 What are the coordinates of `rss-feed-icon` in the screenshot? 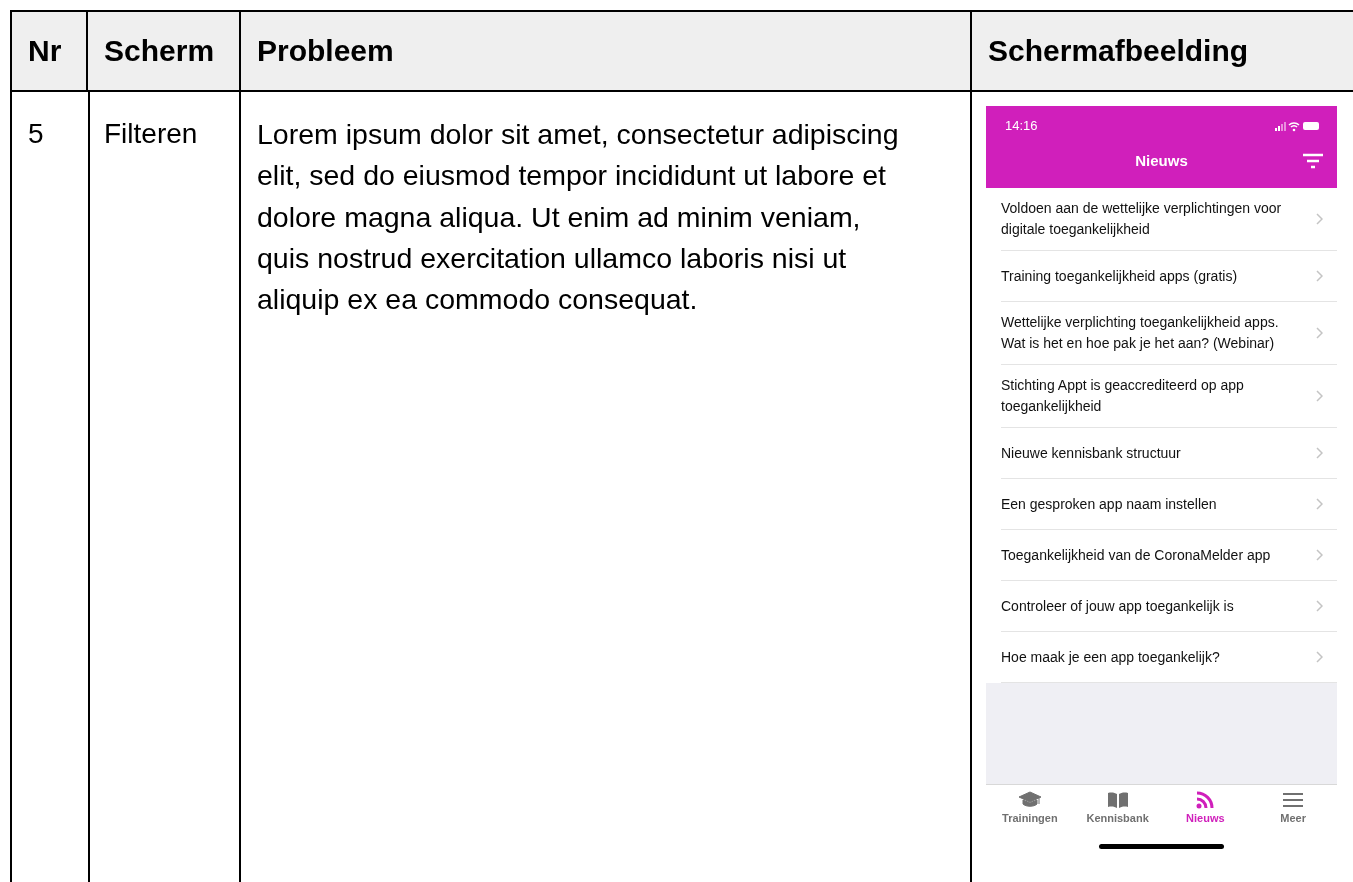 It's located at (1205, 800).